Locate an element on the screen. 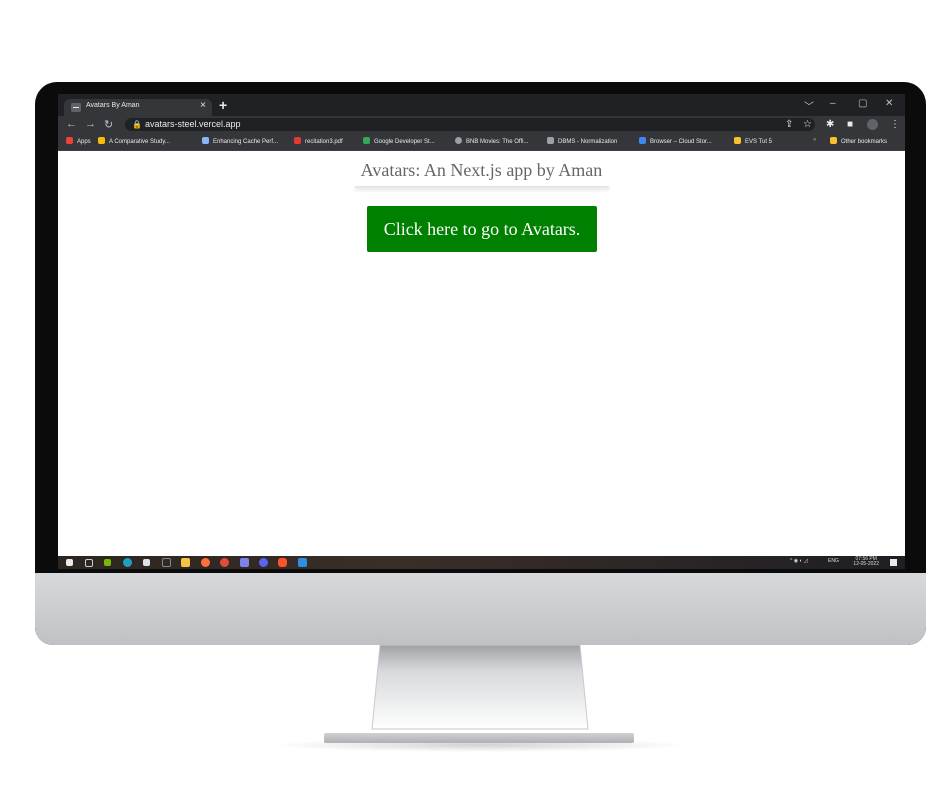 The width and height of the screenshot is (950, 810). go-to-avatars-button: Click here to go to Avatars. is located at coordinates (482, 229).